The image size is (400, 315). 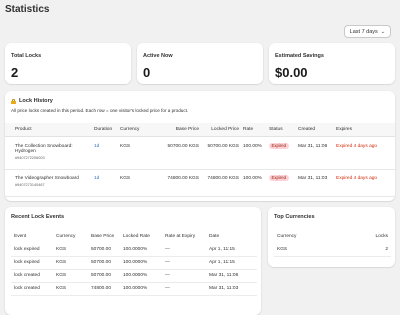 What do you see at coordinates (26, 56) in the screenshot?
I see `stat-label: Total Locks` at bounding box center [26, 56].